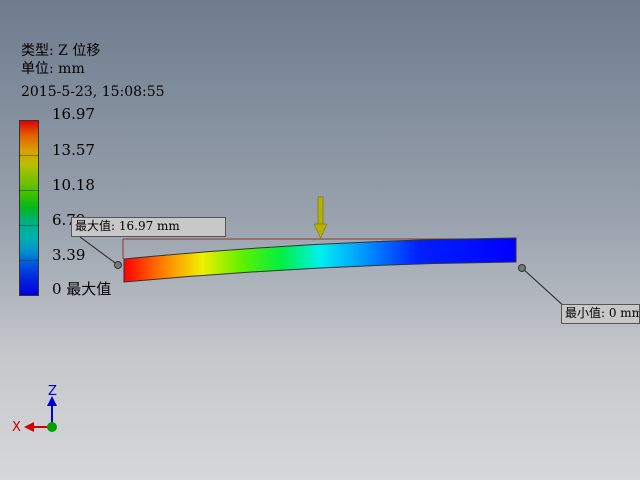  What do you see at coordinates (40, 414) in the screenshot?
I see `axis-triad-icon` at bounding box center [40, 414].